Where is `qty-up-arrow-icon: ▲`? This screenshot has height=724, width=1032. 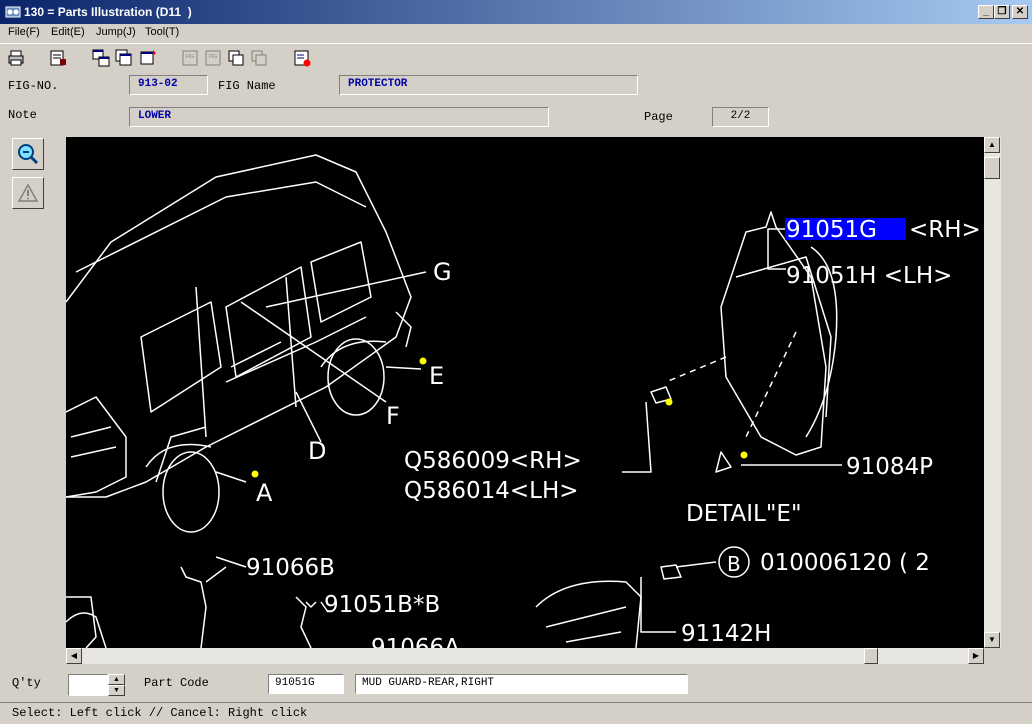 qty-up-arrow-icon: ▲ is located at coordinates (116, 679).